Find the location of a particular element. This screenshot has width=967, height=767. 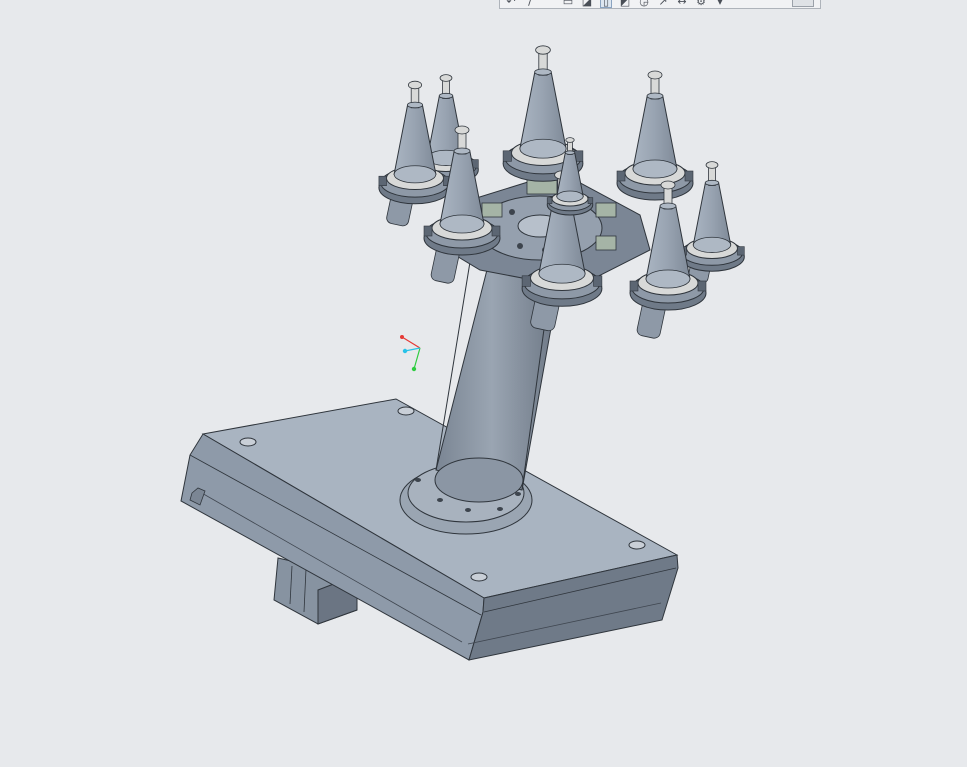

zoom-icon: / is located at coordinates (530, 3).